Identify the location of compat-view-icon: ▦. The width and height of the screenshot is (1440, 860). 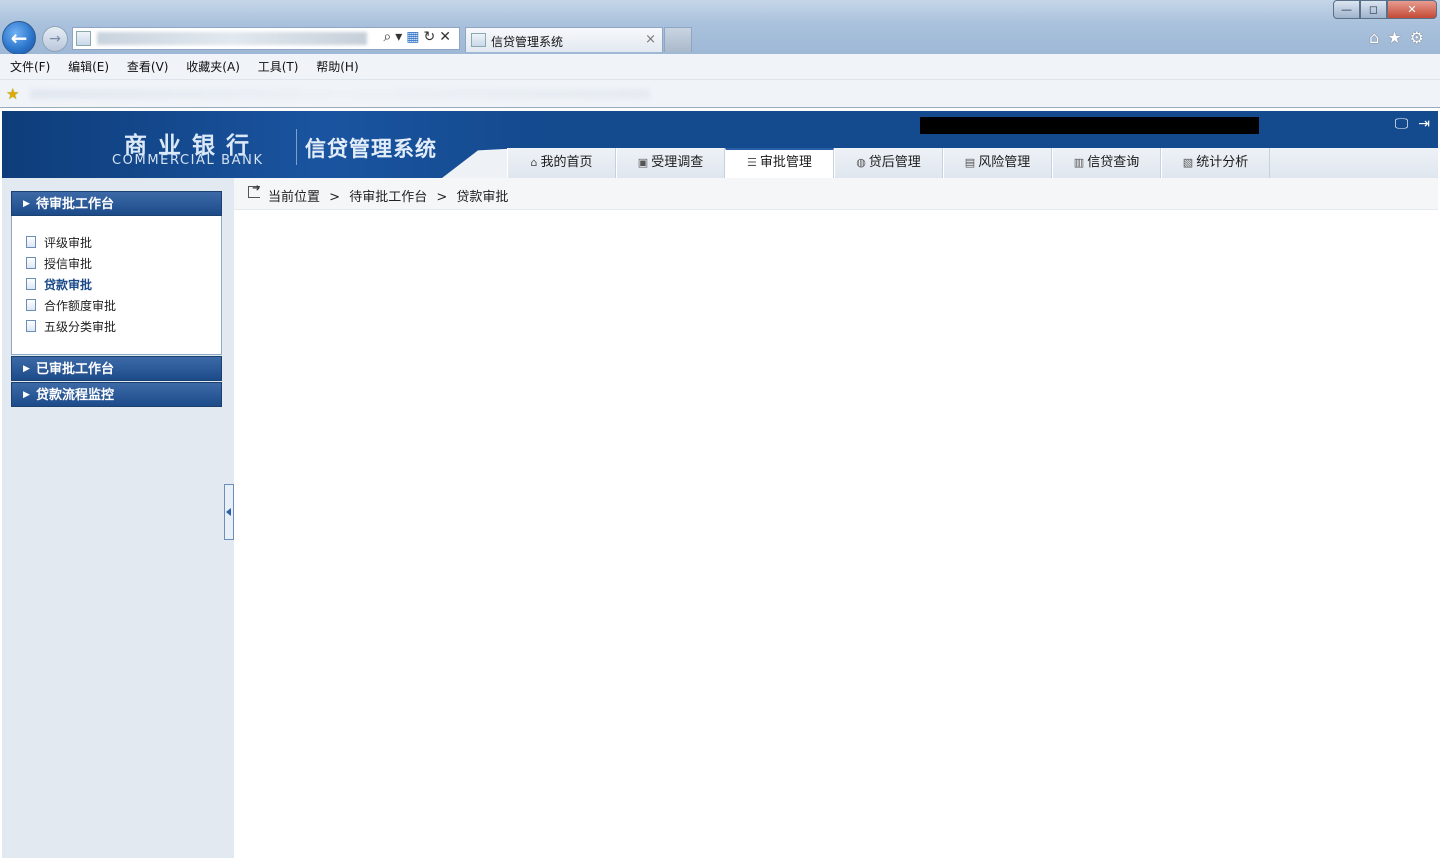
(414, 37).